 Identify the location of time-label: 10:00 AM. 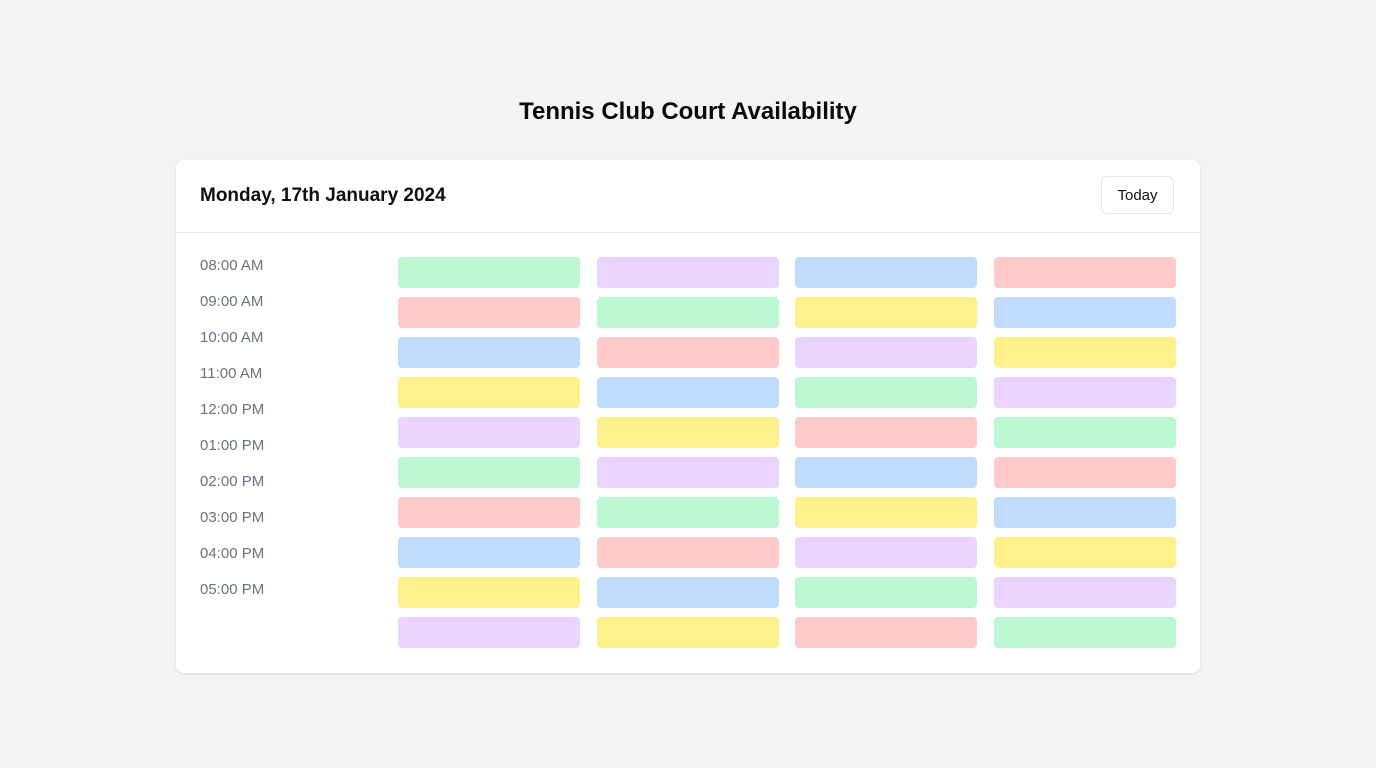
(232, 337).